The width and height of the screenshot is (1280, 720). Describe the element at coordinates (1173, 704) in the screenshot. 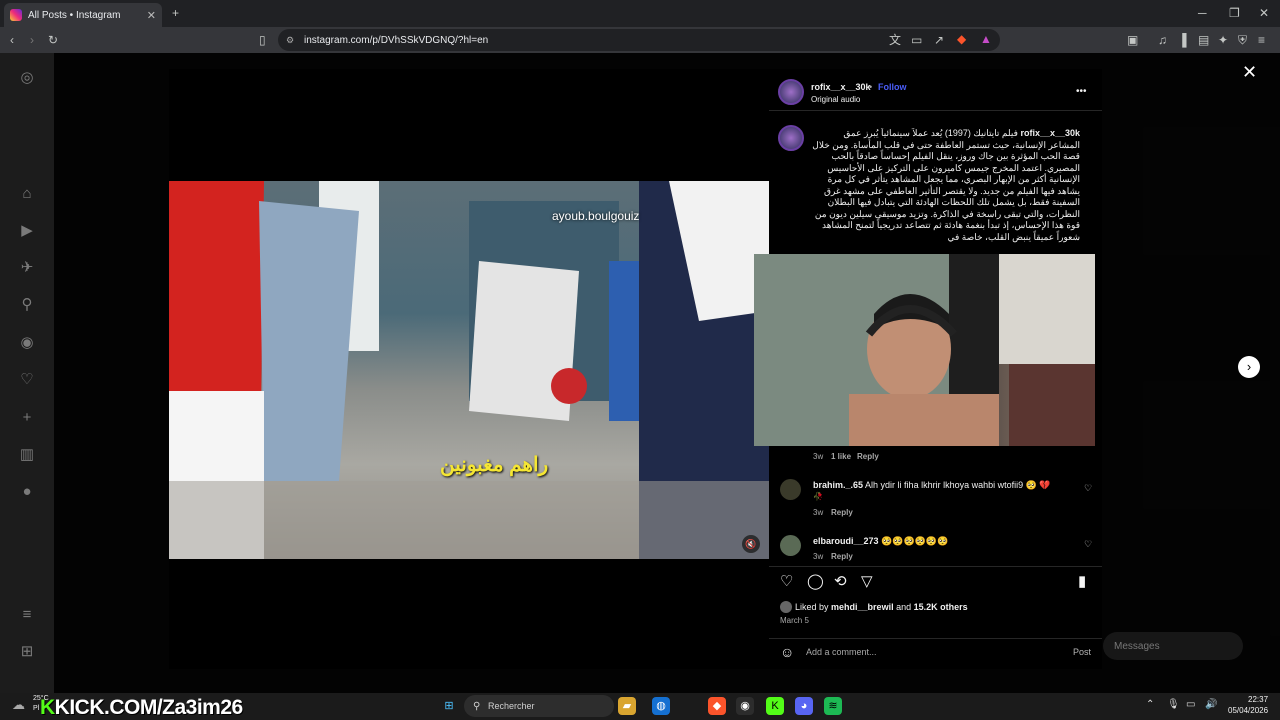

I see `microphone-icon: 🎙` at that location.